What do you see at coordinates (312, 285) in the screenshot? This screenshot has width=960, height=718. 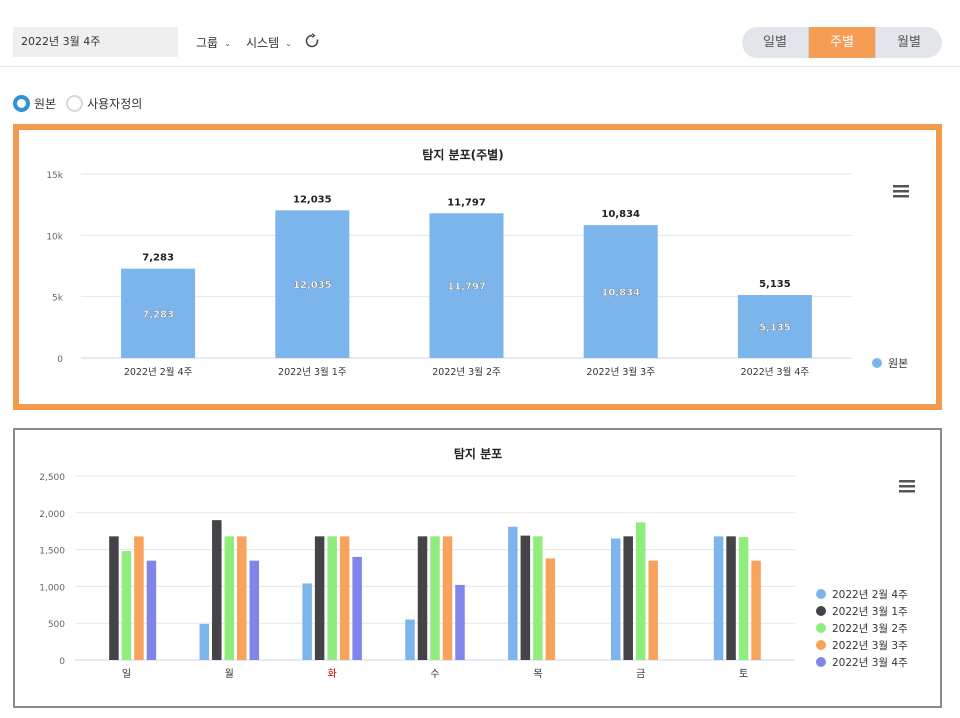 I see `data-label-inside: 12,035` at bounding box center [312, 285].